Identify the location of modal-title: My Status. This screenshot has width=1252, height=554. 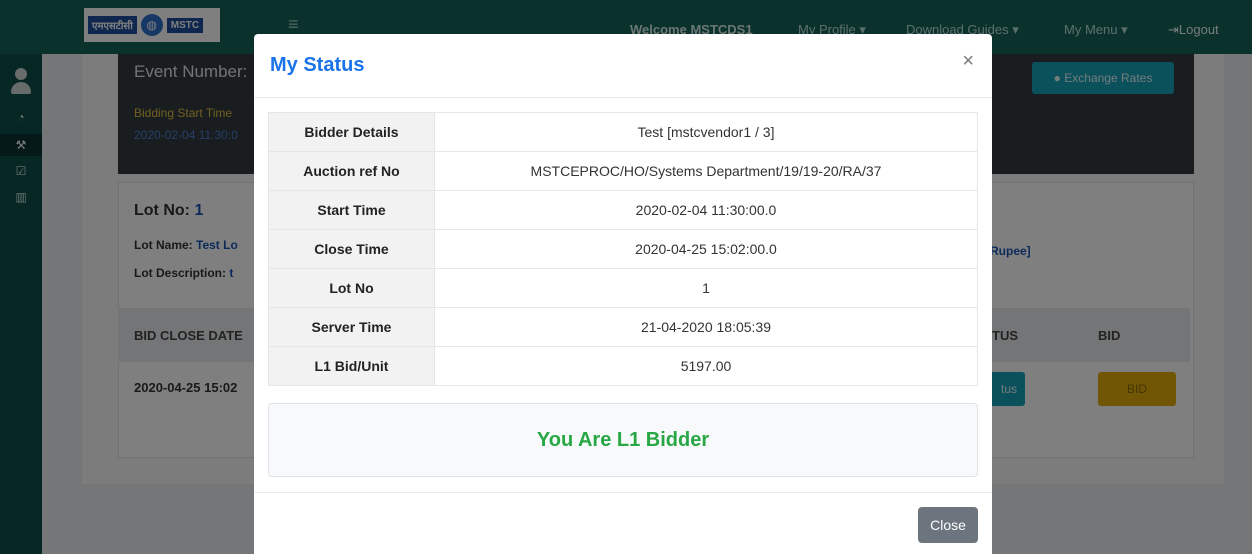
(317, 65).